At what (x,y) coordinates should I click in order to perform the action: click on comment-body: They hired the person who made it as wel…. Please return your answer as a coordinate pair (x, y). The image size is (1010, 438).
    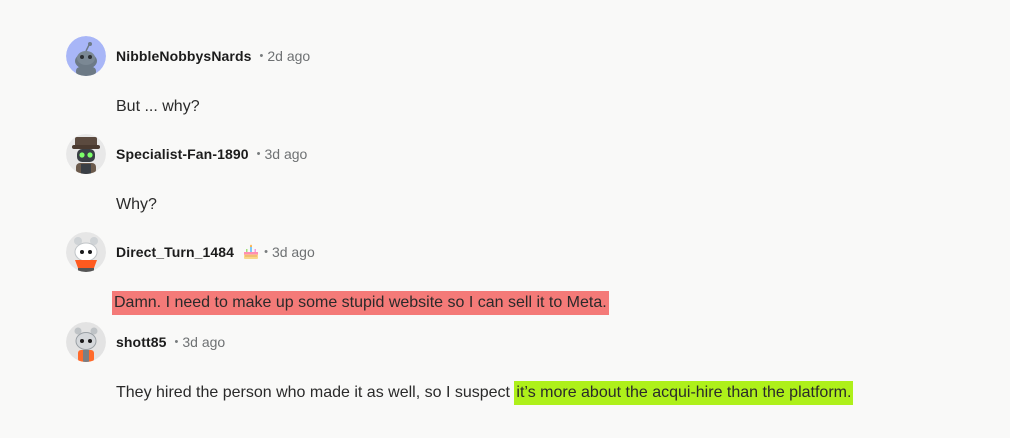
    Looking at the image, I should click on (541, 393).